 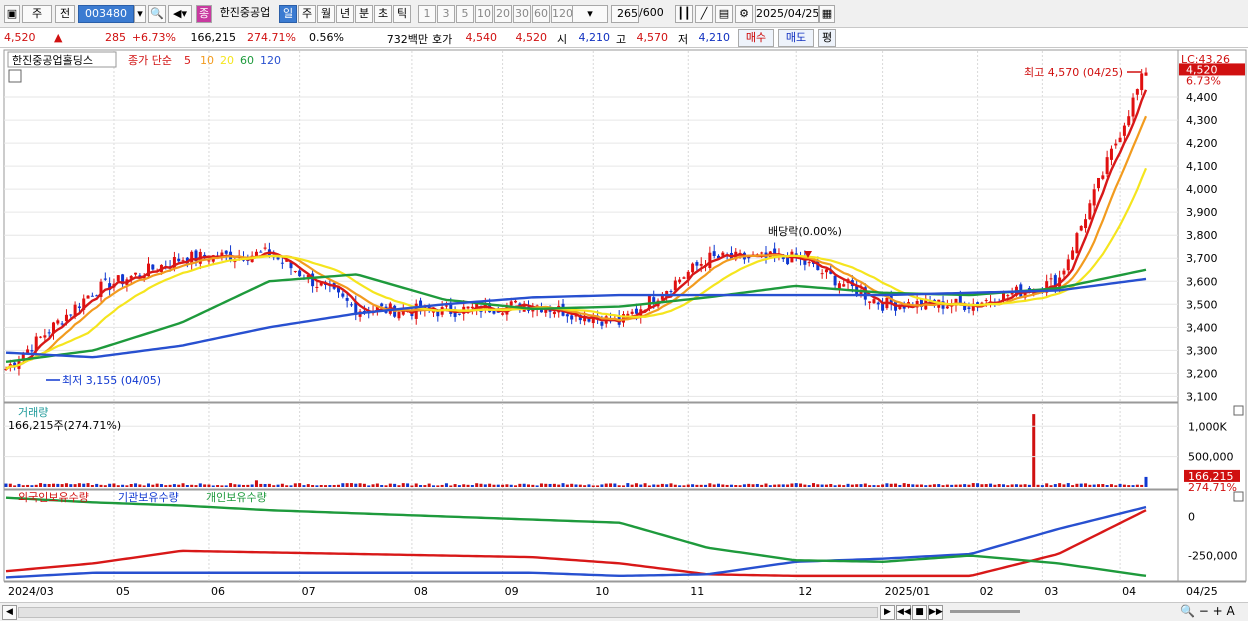 I want to click on save-icon: ▤, so click(x=724, y=14).